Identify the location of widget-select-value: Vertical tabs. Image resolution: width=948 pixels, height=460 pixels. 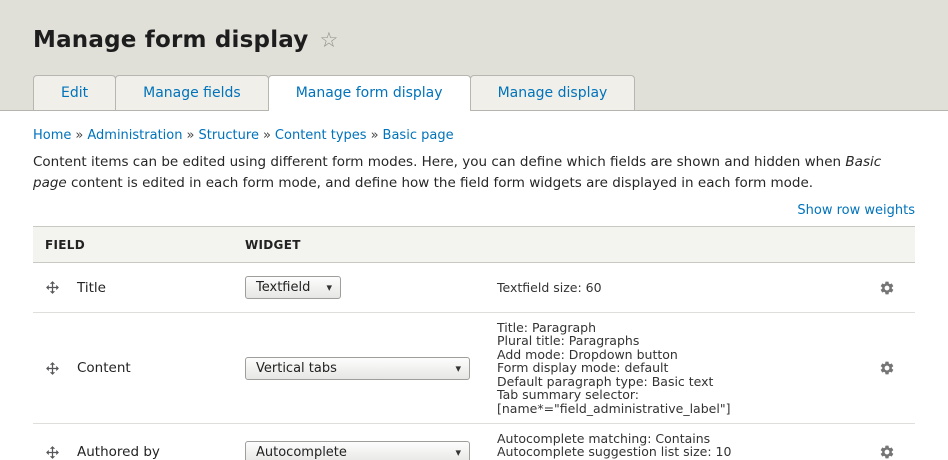
(296, 368).